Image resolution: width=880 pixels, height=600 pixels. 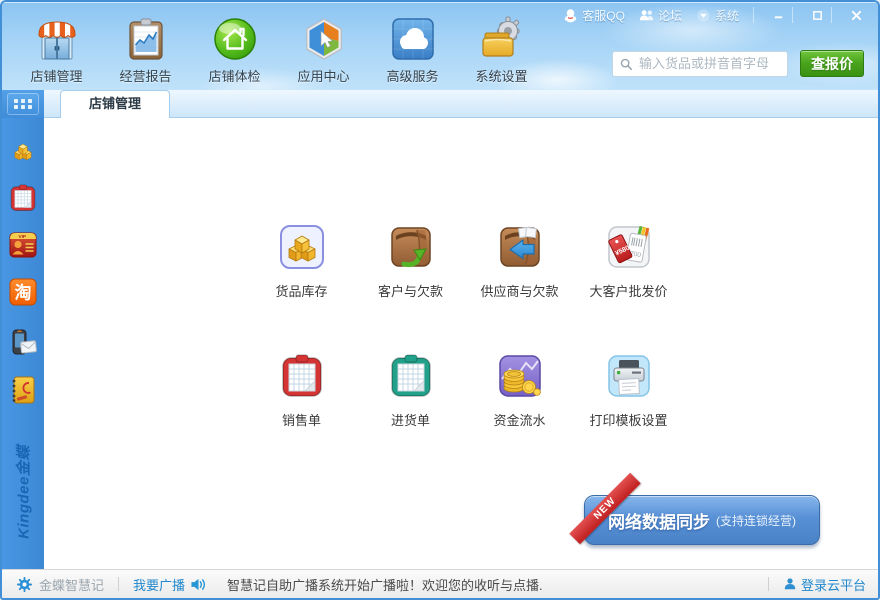 What do you see at coordinates (628, 420) in the screenshot?
I see `shortcut-label: 打印模板设置` at bounding box center [628, 420].